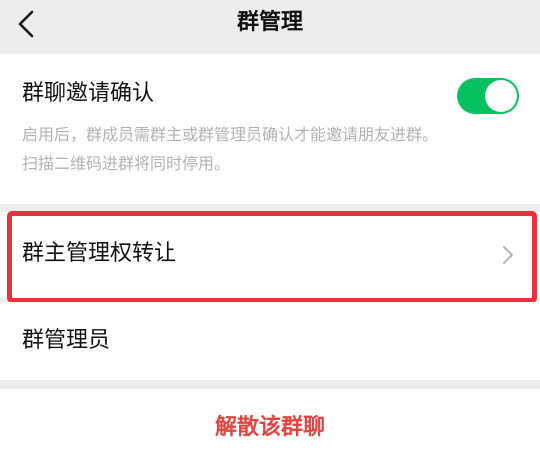 This screenshot has width=540, height=465. What do you see at coordinates (501, 96) in the screenshot?
I see `toggle-knob` at bounding box center [501, 96].